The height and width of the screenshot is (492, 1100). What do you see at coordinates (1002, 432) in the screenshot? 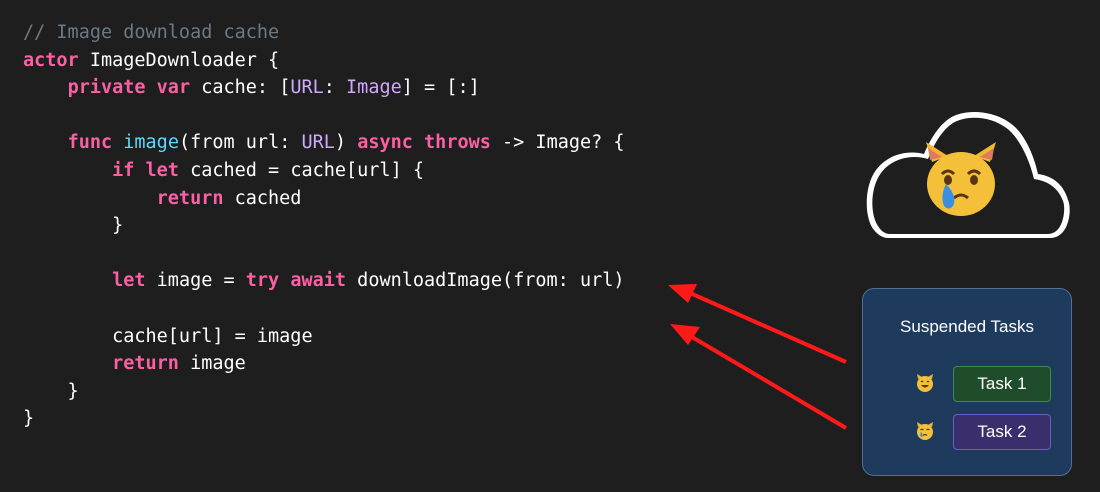
I see `task-2-button: Task 2` at bounding box center [1002, 432].